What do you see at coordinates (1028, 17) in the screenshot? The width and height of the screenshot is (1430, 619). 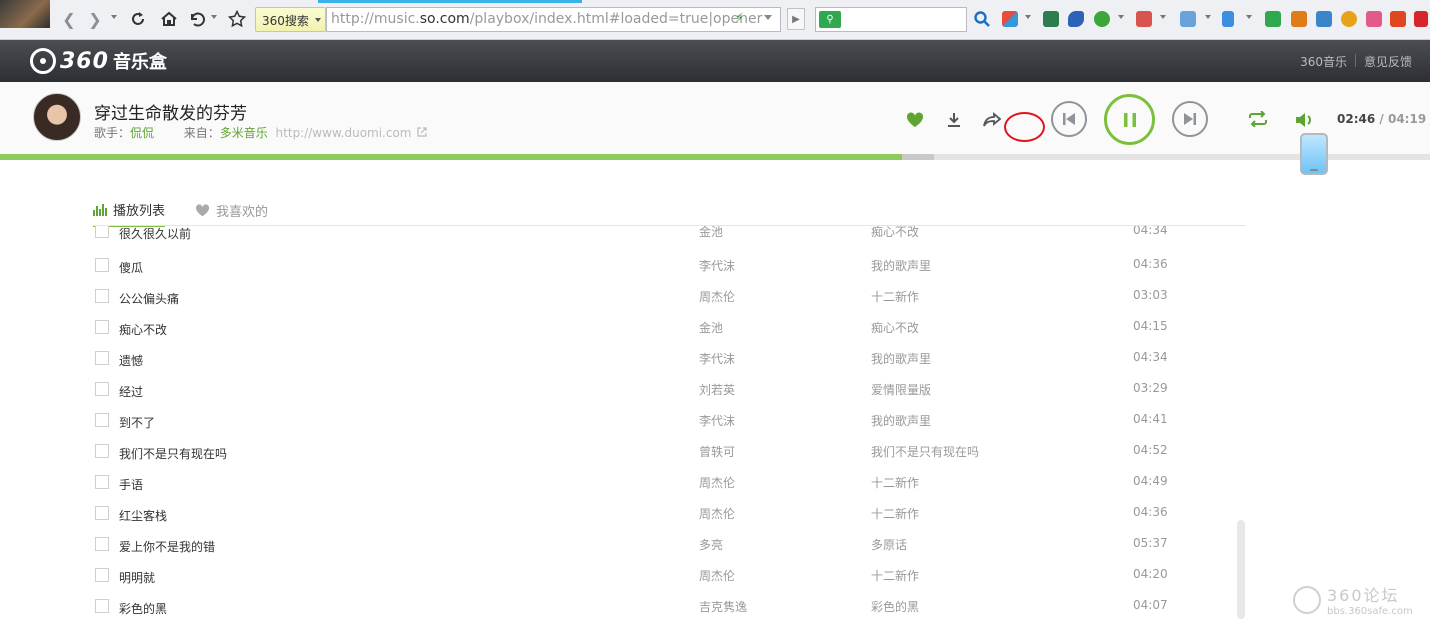 I see `apps-dropdown-icon` at bounding box center [1028, 17].